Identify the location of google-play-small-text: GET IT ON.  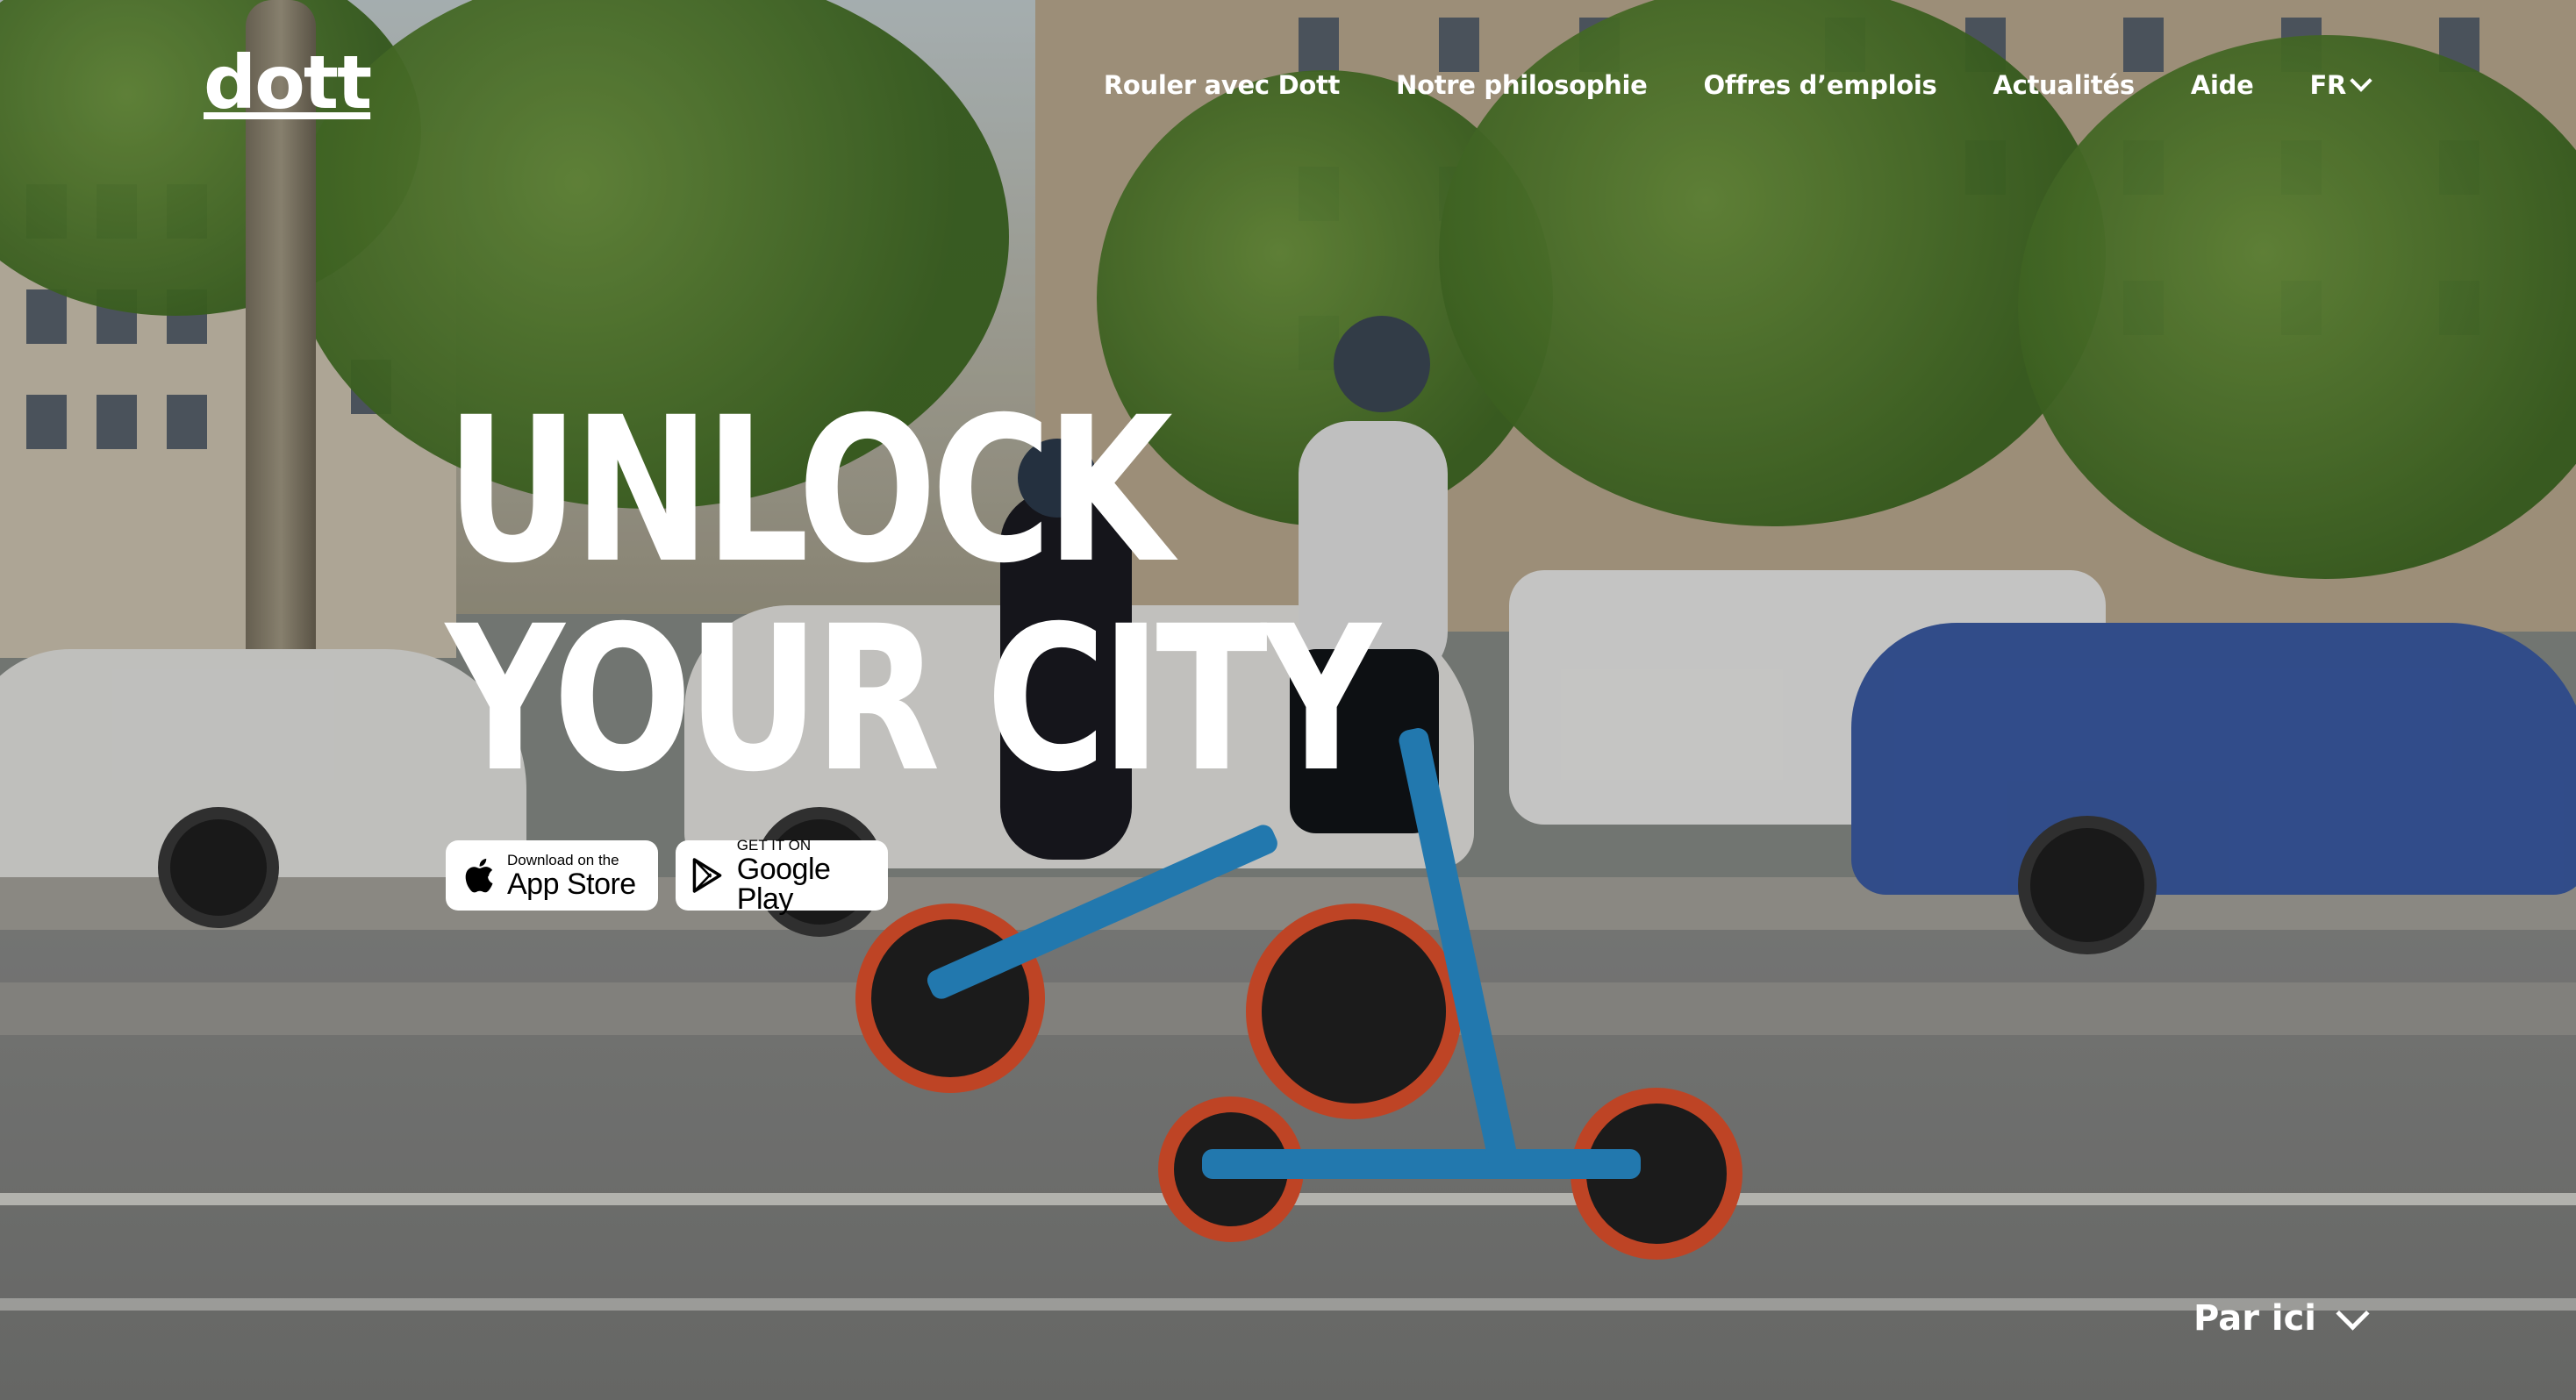
(774, 845).